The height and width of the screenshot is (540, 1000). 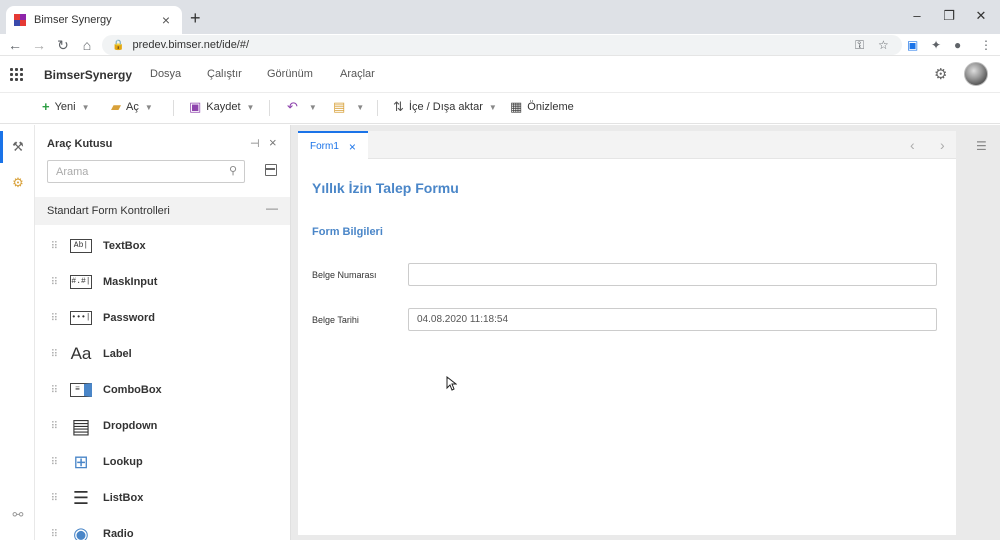 What do you see at coordinates (66, 107) in the screenshot?
I see `new-button: + Yeni ▼` at bounding box center [66, 107].